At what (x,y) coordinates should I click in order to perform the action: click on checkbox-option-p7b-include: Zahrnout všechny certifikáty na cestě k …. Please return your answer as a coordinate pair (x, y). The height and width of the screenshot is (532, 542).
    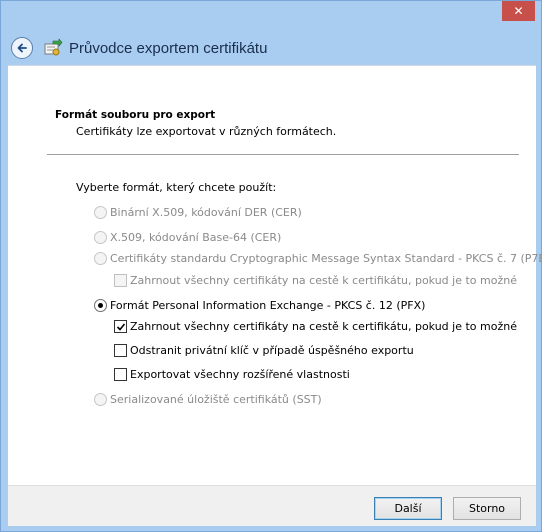
    Looking at the image, I should click on (315, 280).